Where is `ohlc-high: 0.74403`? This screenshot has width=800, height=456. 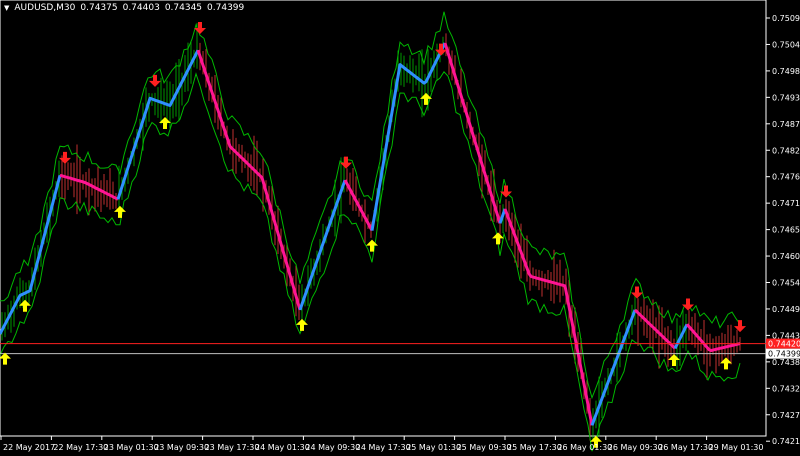
ohlc-high: 0.74403 is located at coordinates (141, 8).